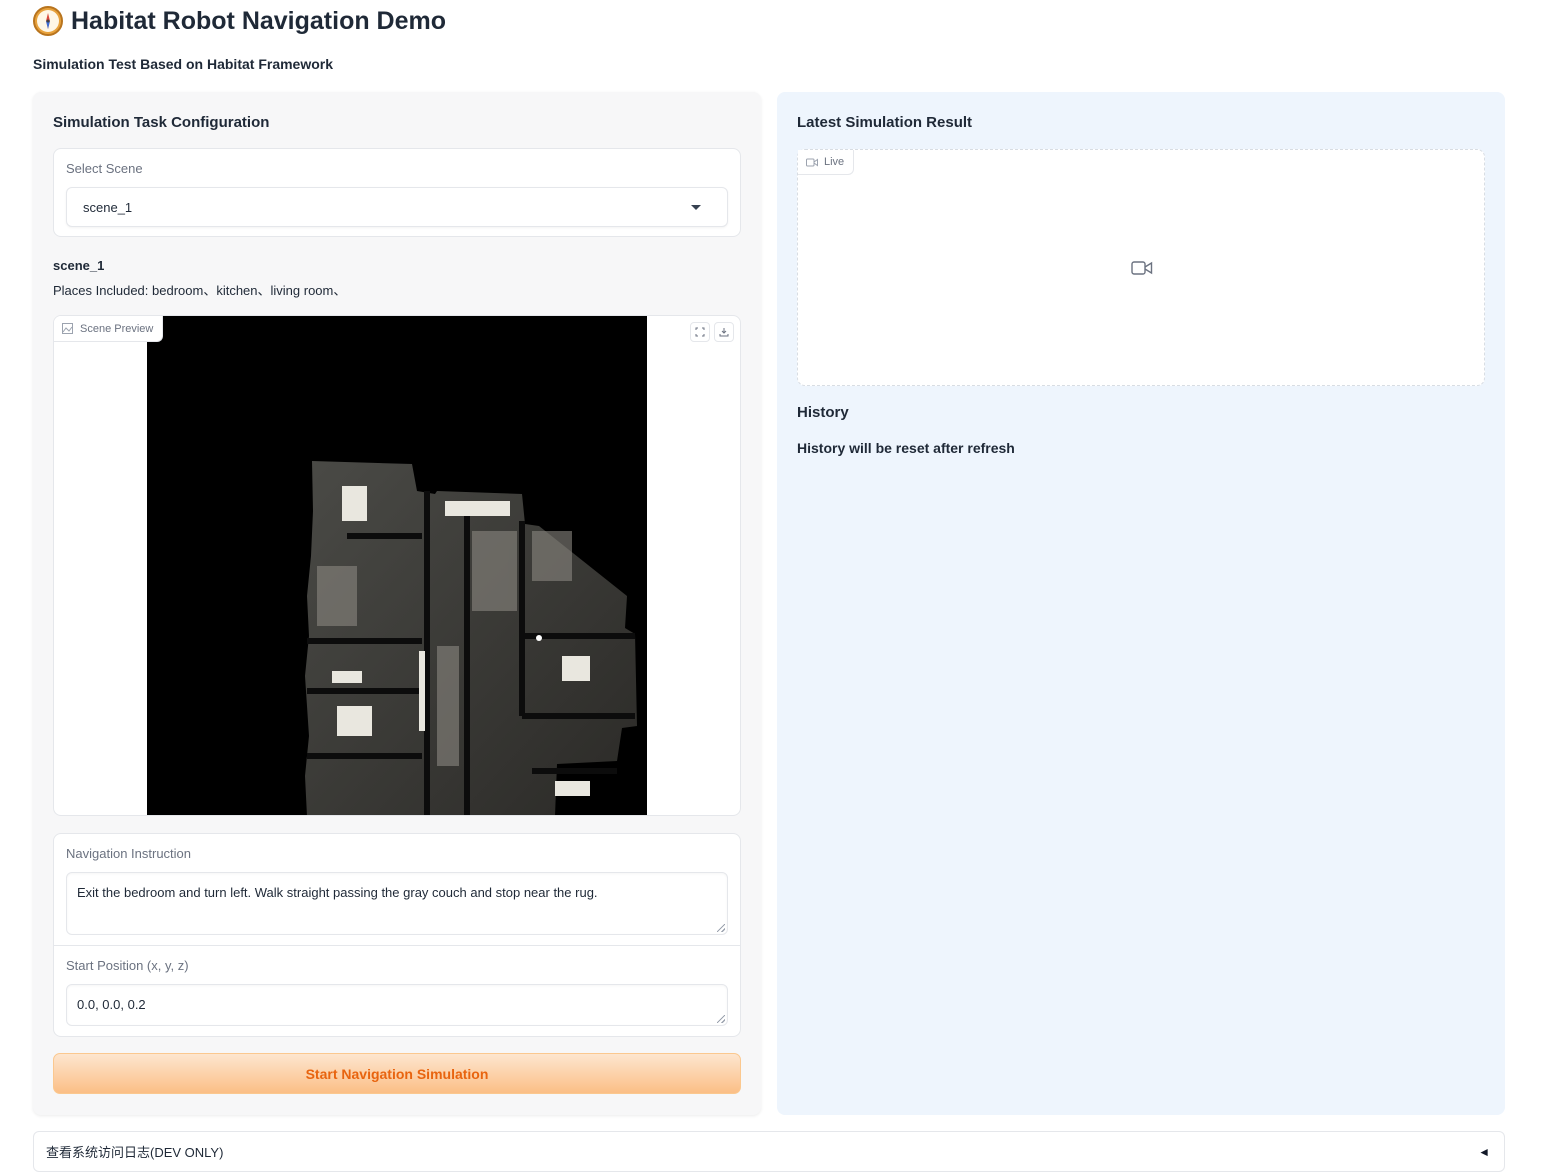 The height and width of the screenshot is (1175, 1552). I want to click on video-camera-icon, so click(812, 162).